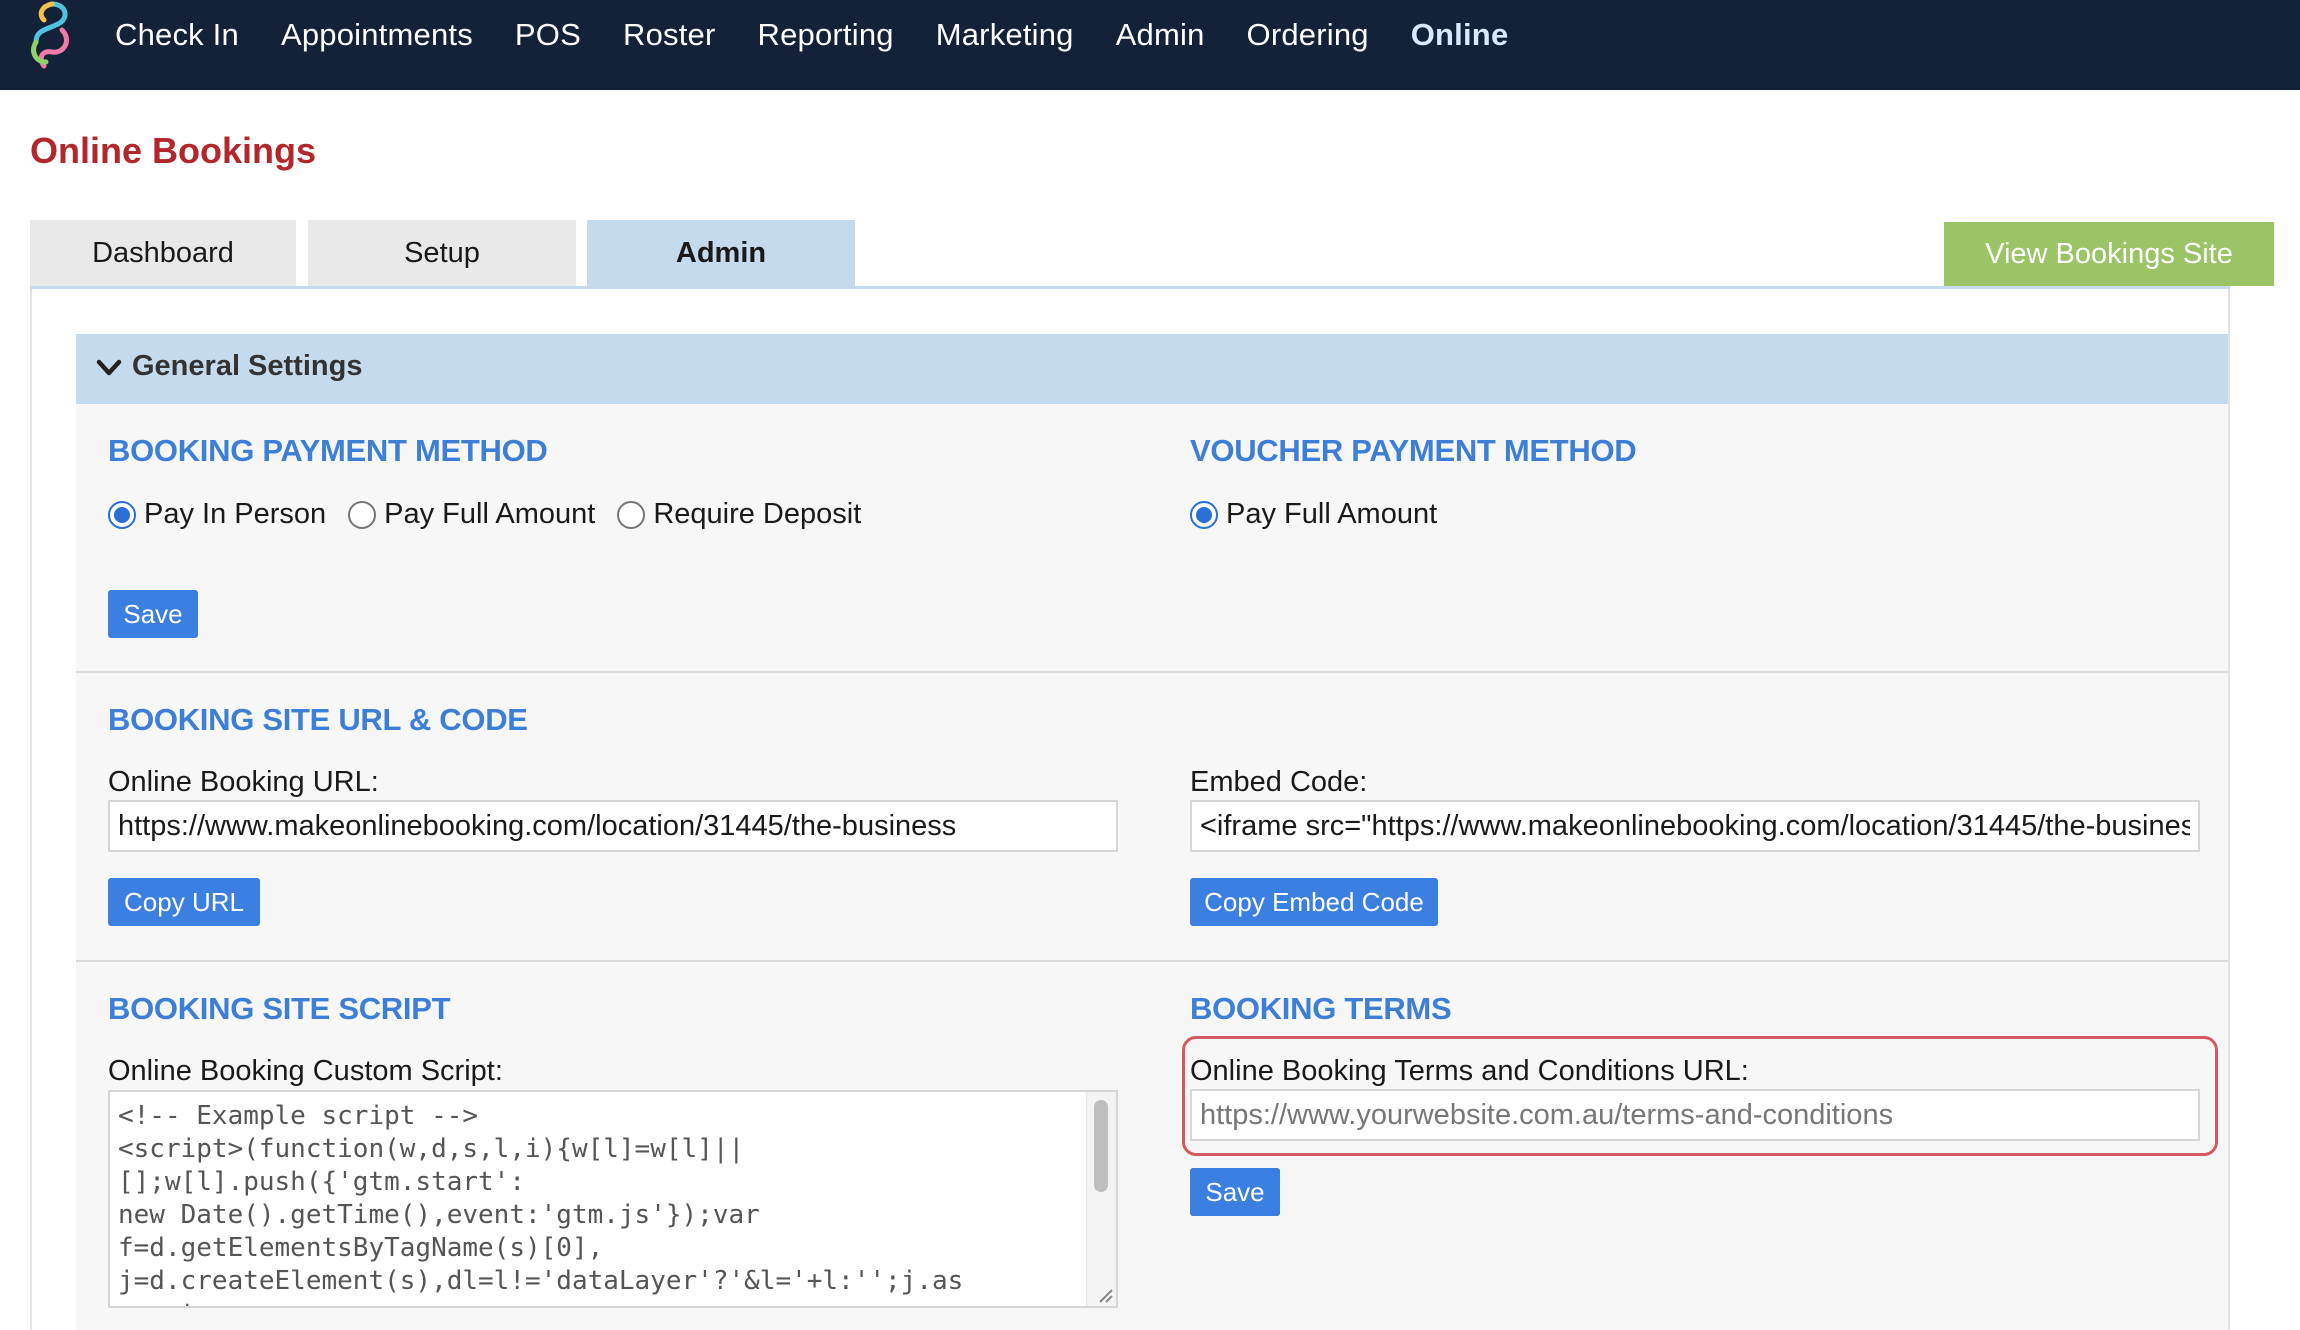  Describe the element at coordinates (173, 150) in the screenshot. I see `page-title: Online Bookings` at that location.